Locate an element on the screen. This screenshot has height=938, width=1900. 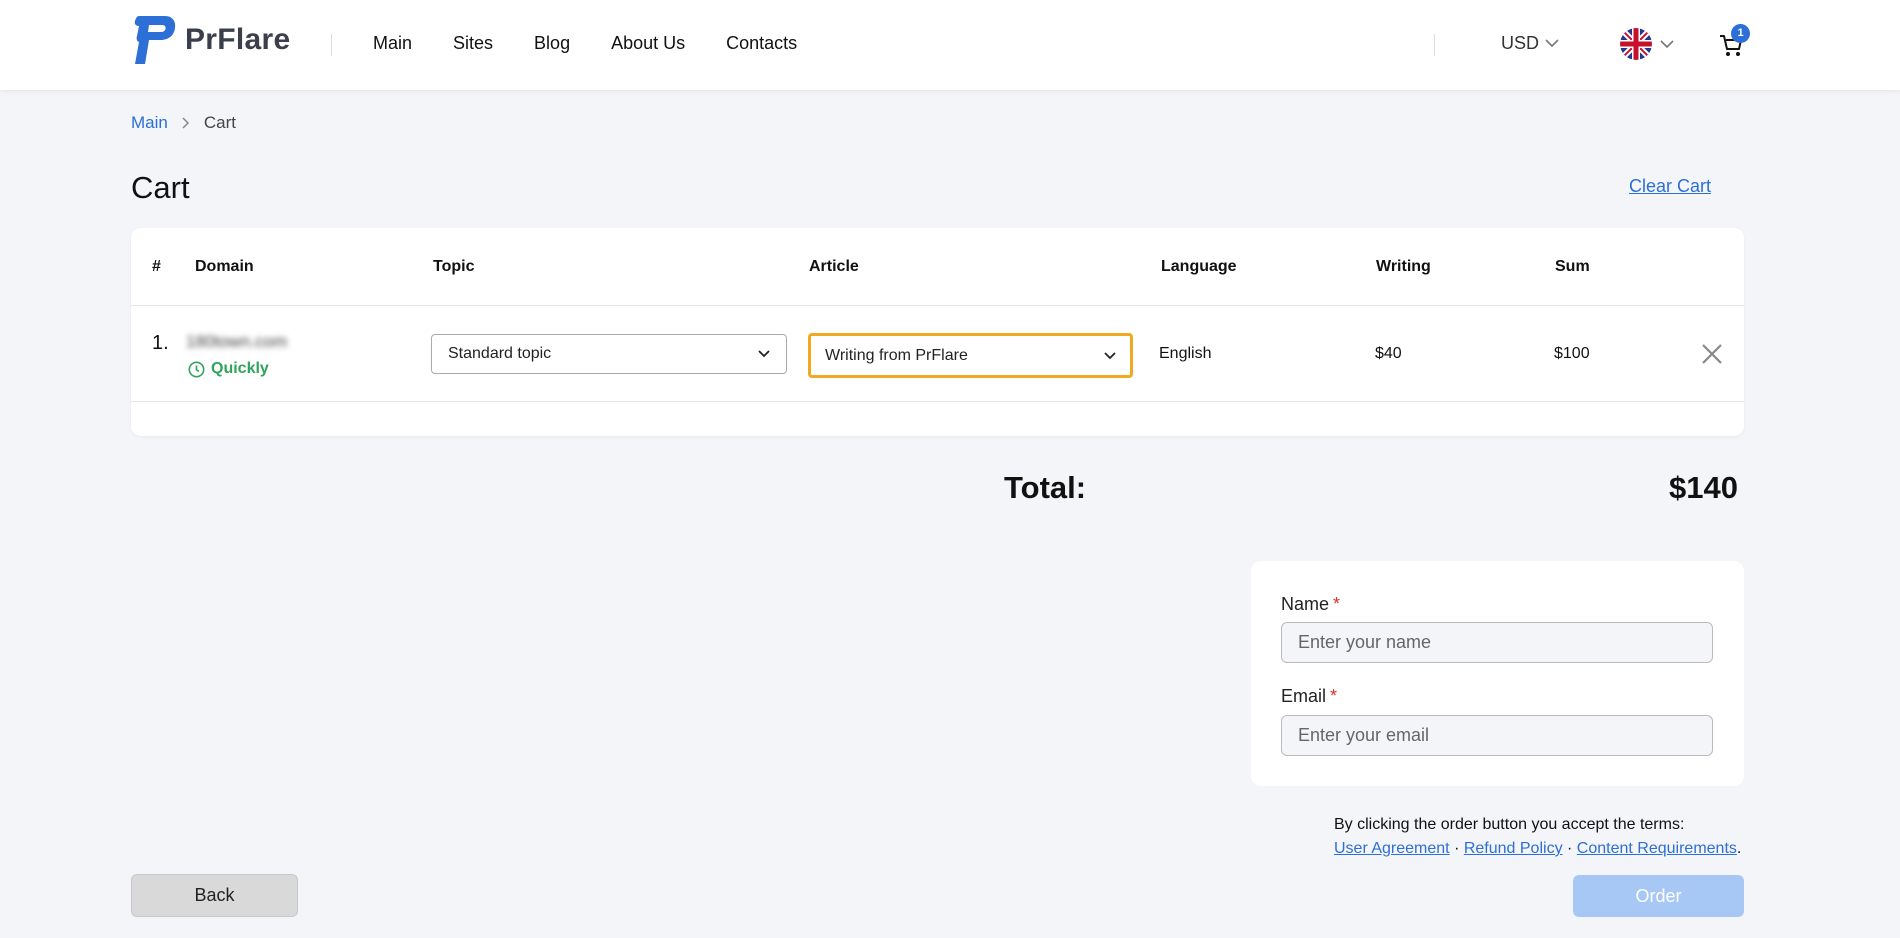
cart-count-badge: 1 is located at coordinates (1740, 33).